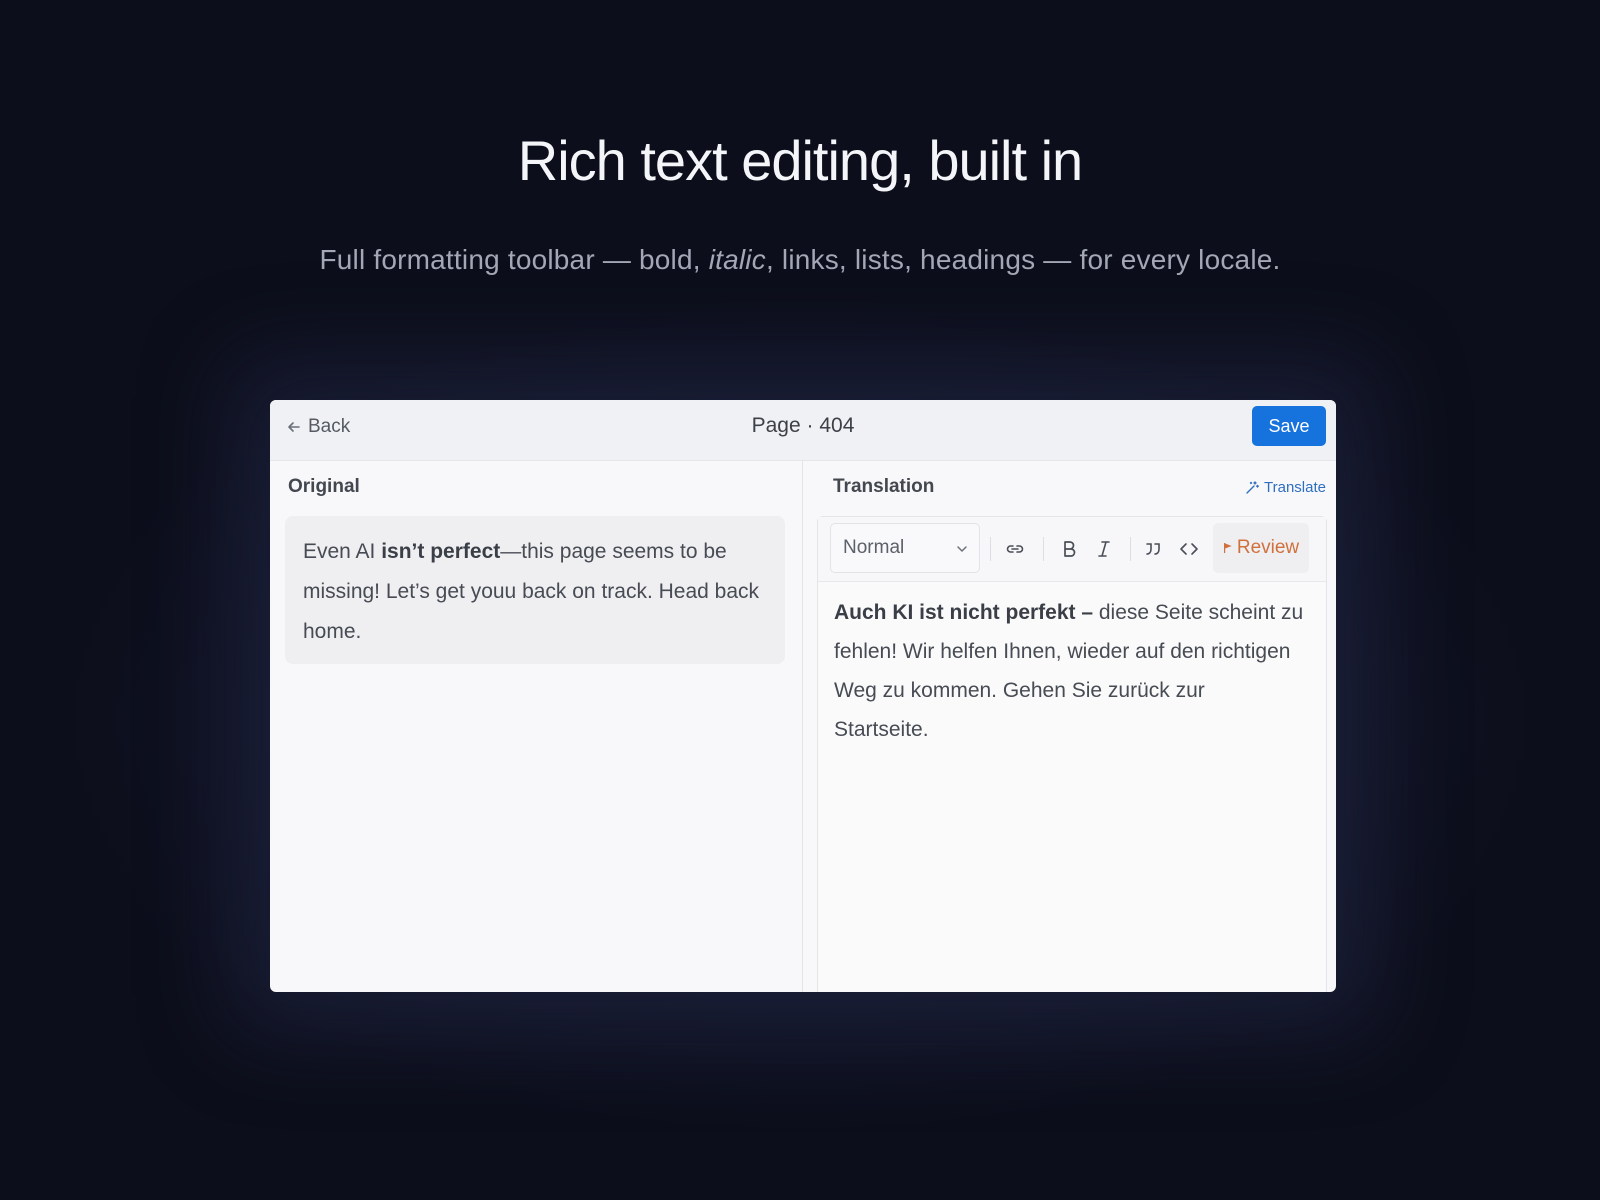  I want to click on page-title: Page · 404, so click(803, 425).